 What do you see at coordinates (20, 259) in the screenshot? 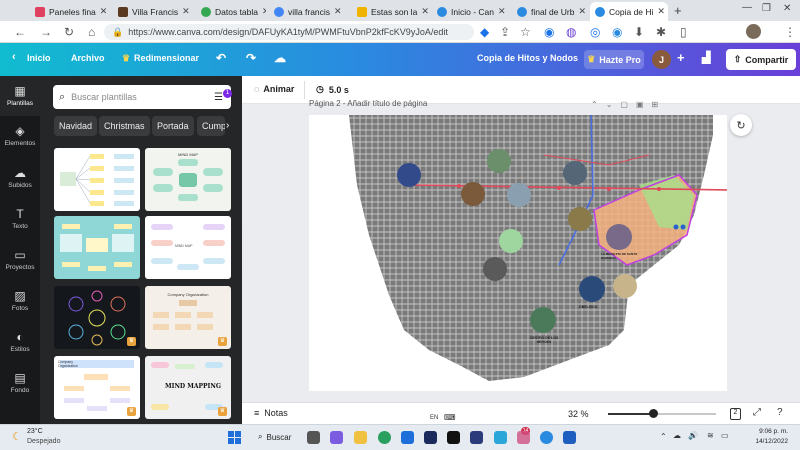
I see `rail-item-proyectos: ▭ Proyectos` at bounding box center [20, 259].